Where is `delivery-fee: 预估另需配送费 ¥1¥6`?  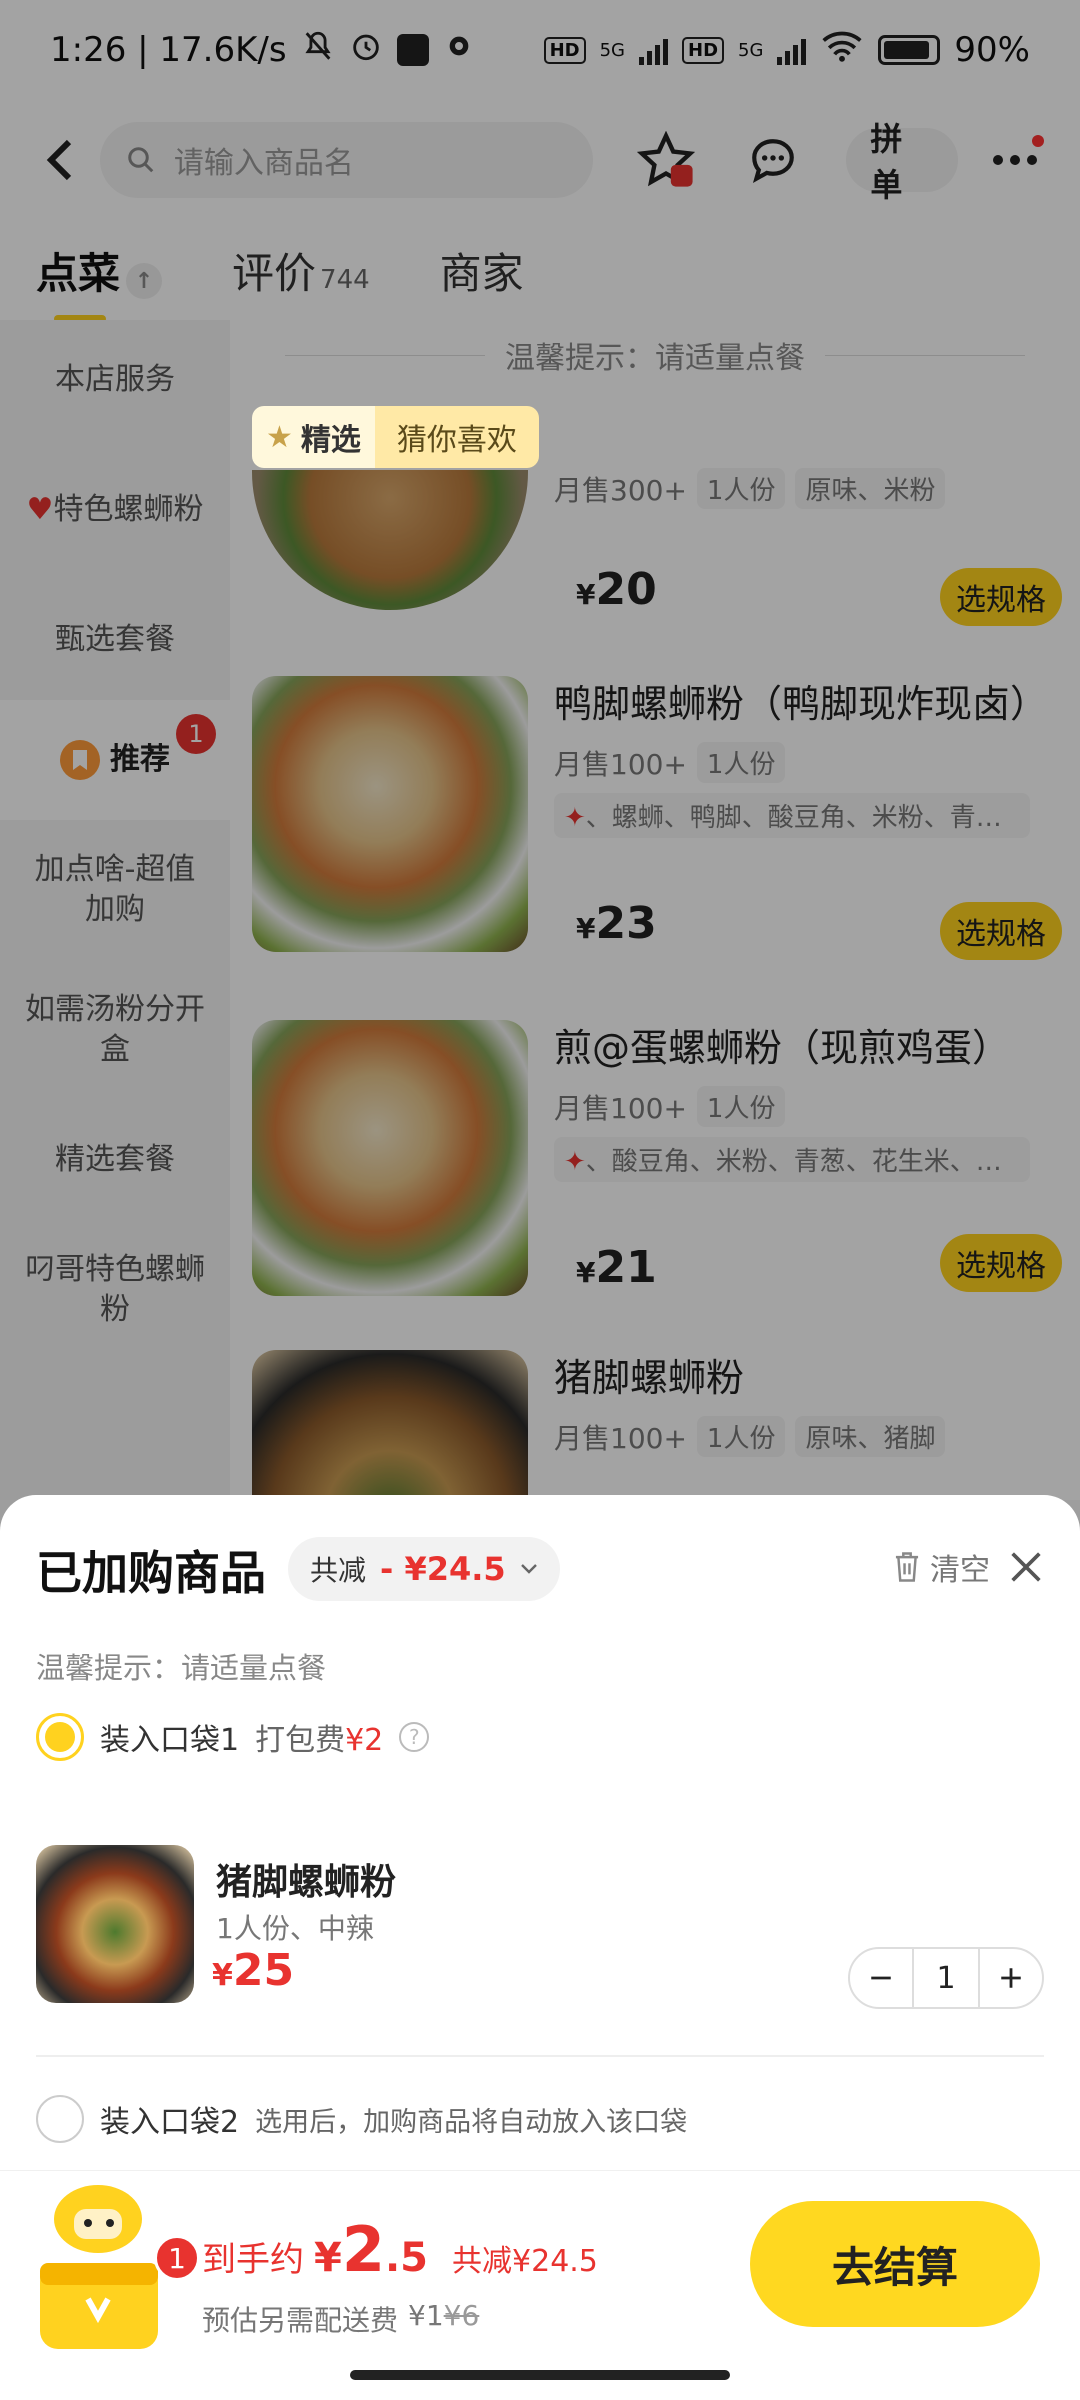
delivery-fee: 预估另需配送费 ¥1¥6 is located at coordinates (340, 2319).